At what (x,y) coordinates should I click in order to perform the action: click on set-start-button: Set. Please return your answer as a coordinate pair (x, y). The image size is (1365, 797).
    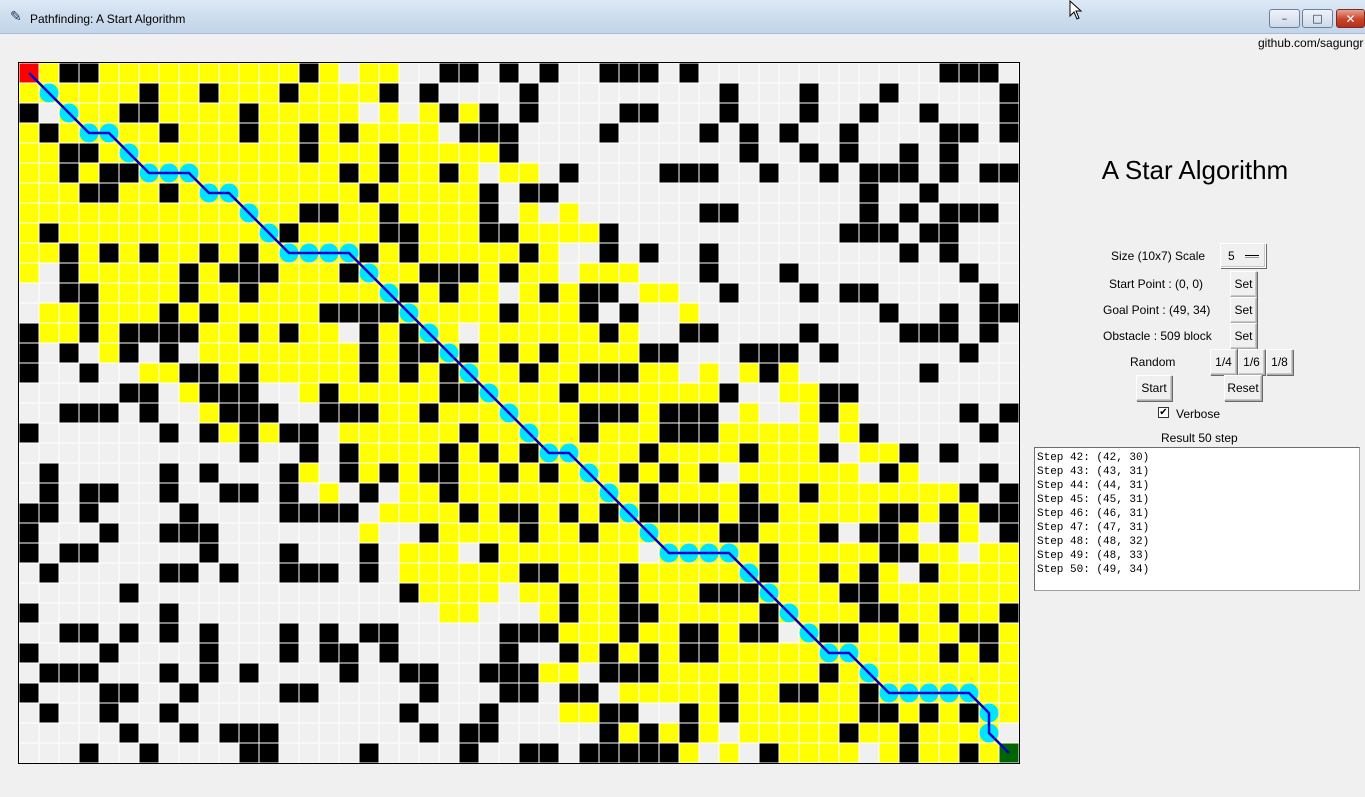
    Looking at the image, I should click on (1243, 284).